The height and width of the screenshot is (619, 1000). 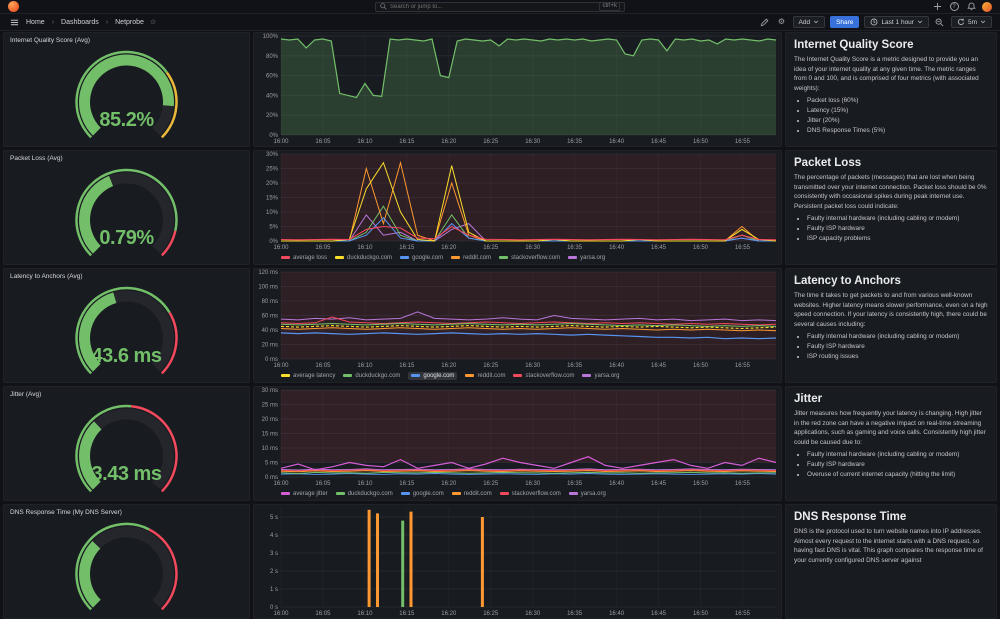 I want to click on share-button: Share, so click(x=845, y=22).